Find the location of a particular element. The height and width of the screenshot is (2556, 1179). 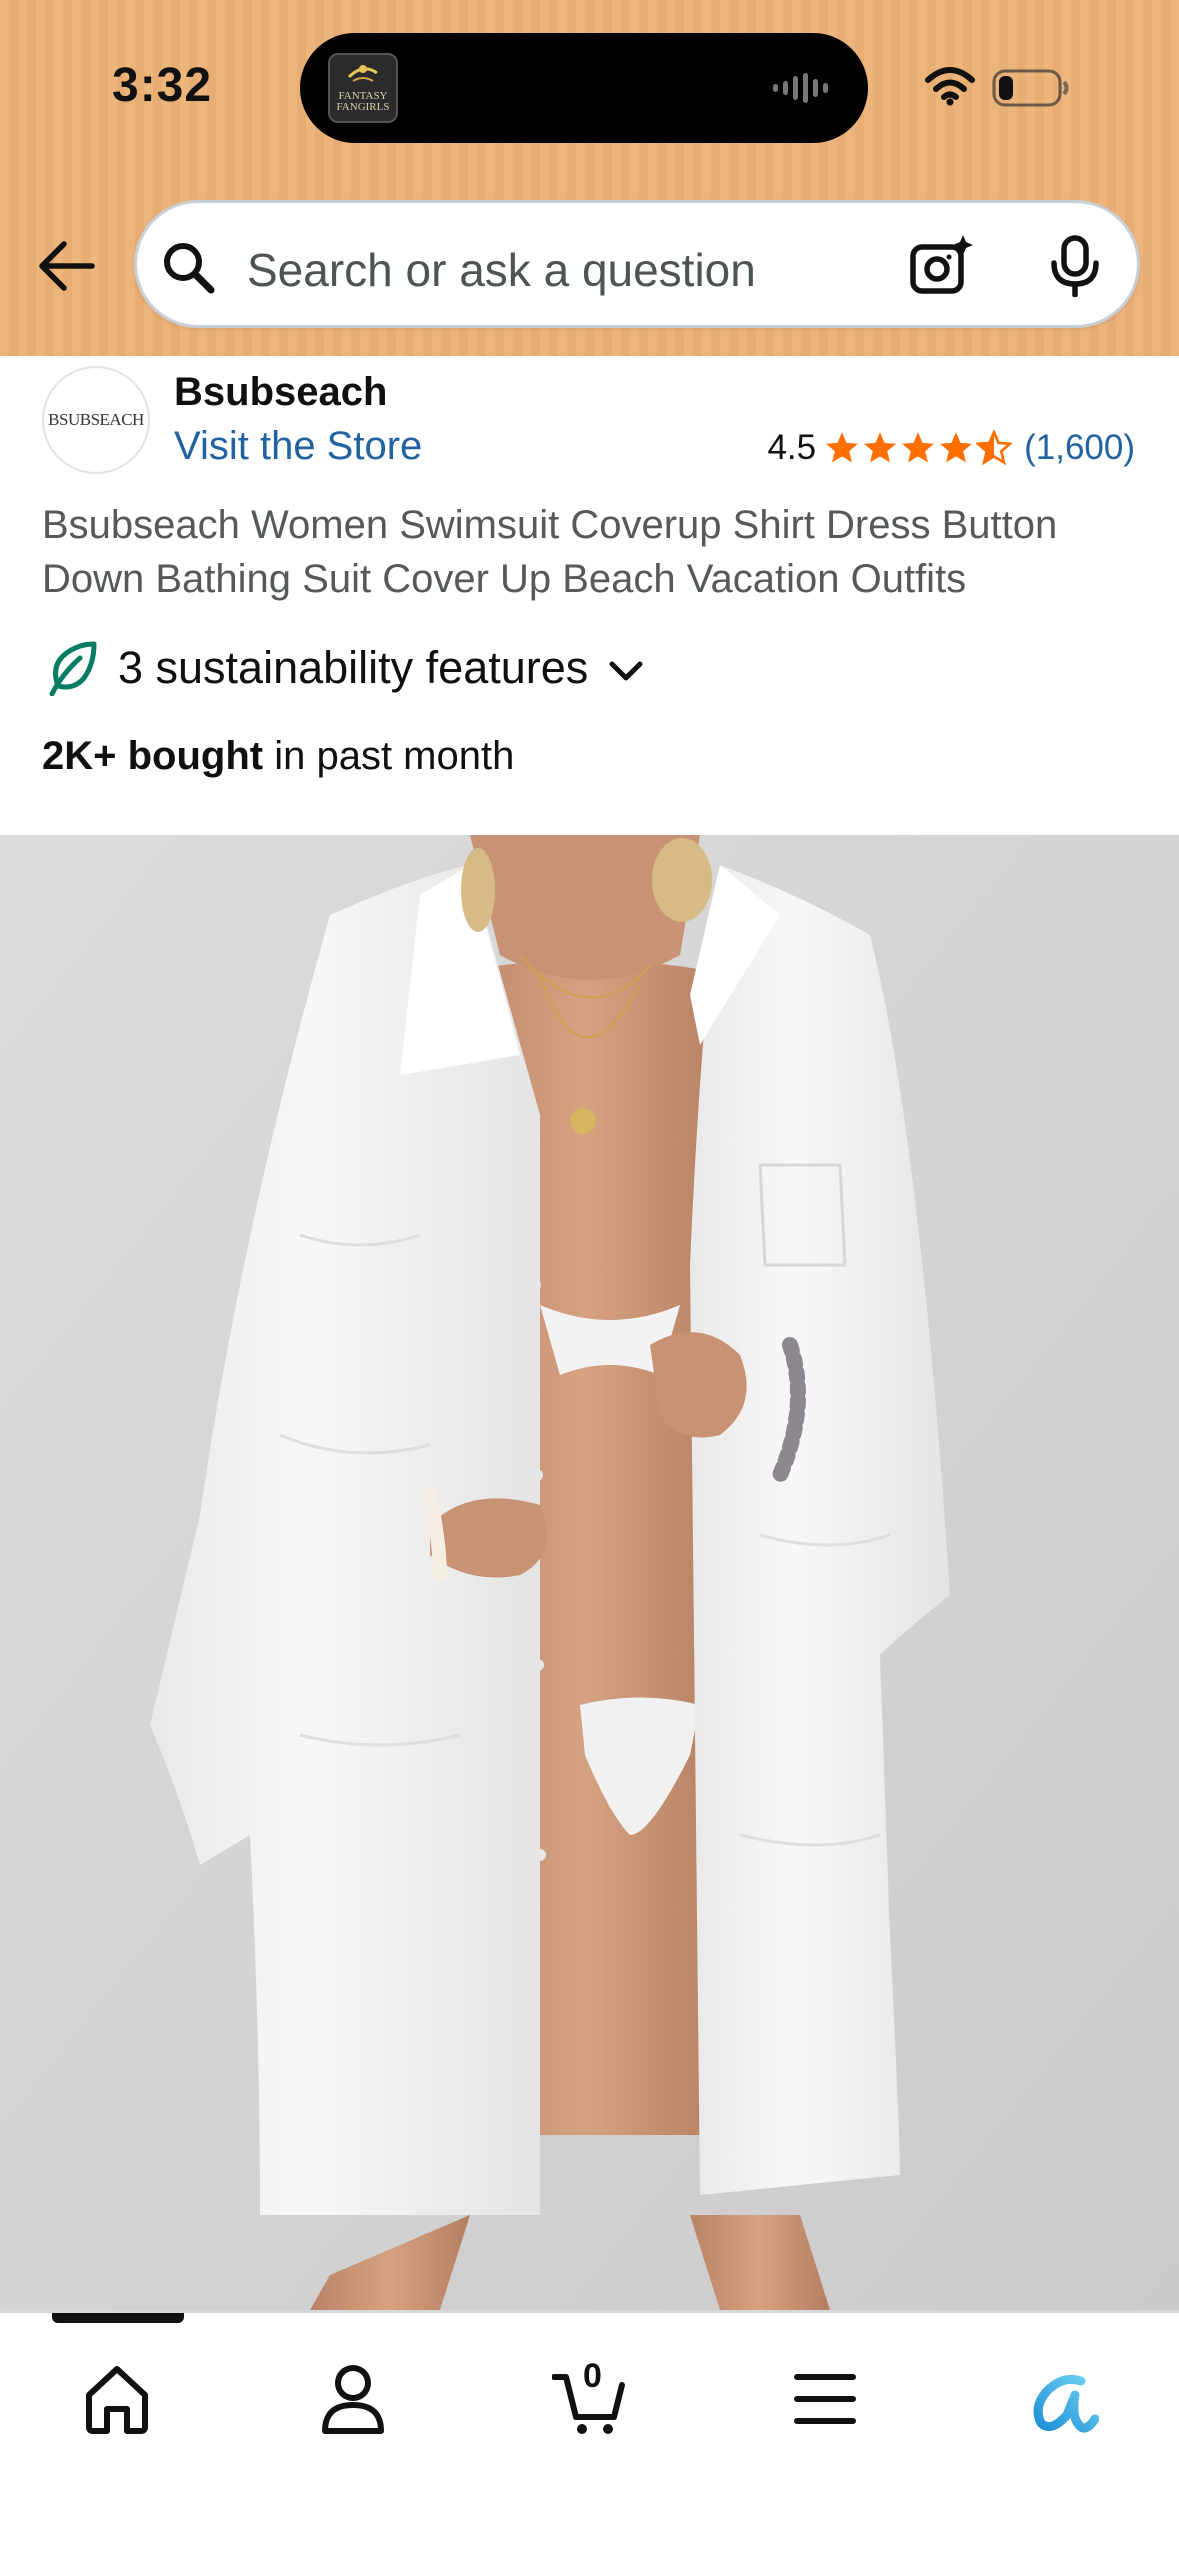

bottom-navigation: 0 is located at coordinates (589, 2433).